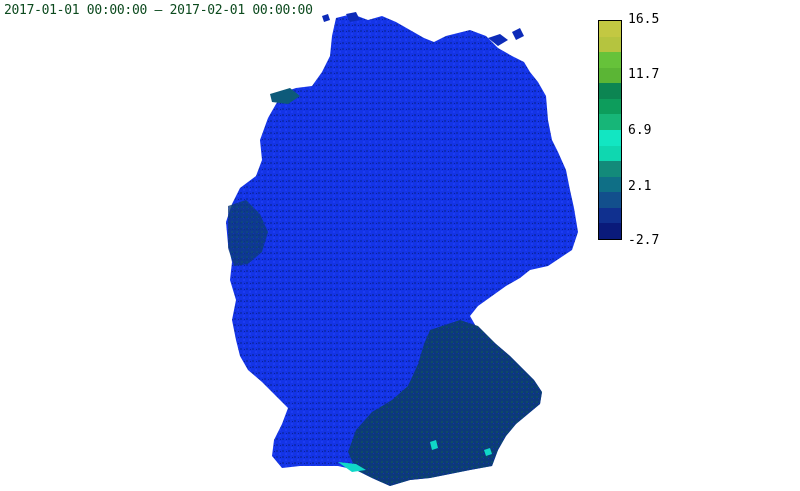 The width and height of the screenshot is (800, 491). Describe the element at coordinates (640, 186) in the screenshot. I see `legend-tick: 2.1` at that location.